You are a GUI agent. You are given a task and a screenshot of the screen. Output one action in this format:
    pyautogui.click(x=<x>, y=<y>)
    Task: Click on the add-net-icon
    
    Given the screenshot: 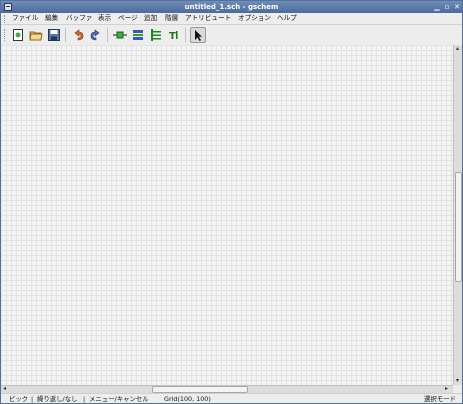 What is the action you would take?
    pyautogui.click(x=138, y=35)
    